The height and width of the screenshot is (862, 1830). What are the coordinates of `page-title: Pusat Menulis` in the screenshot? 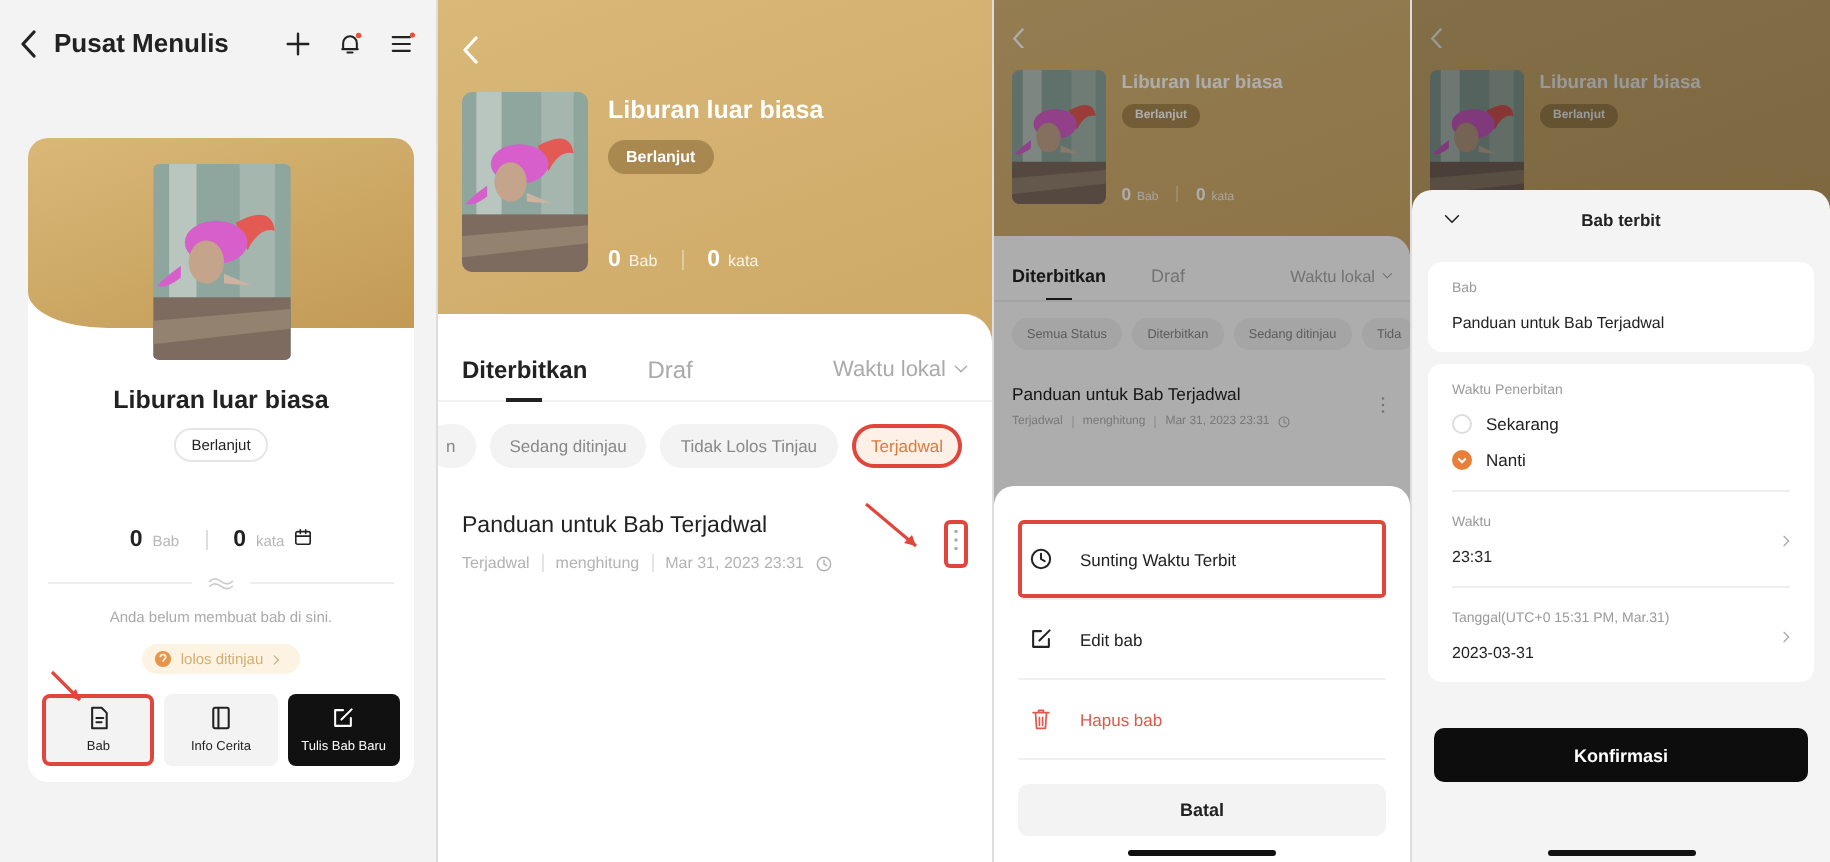 It's located at (142, 43).